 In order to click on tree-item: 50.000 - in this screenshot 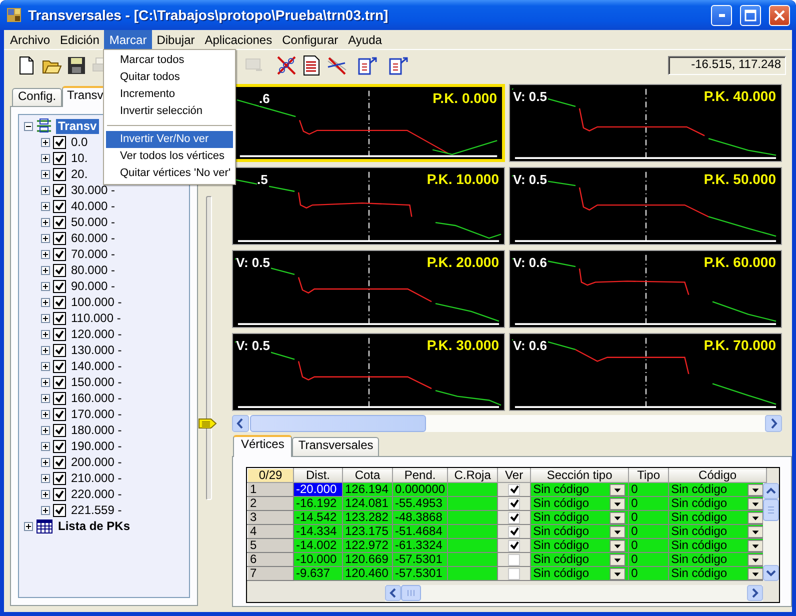, I will do `click(93, 222)`.